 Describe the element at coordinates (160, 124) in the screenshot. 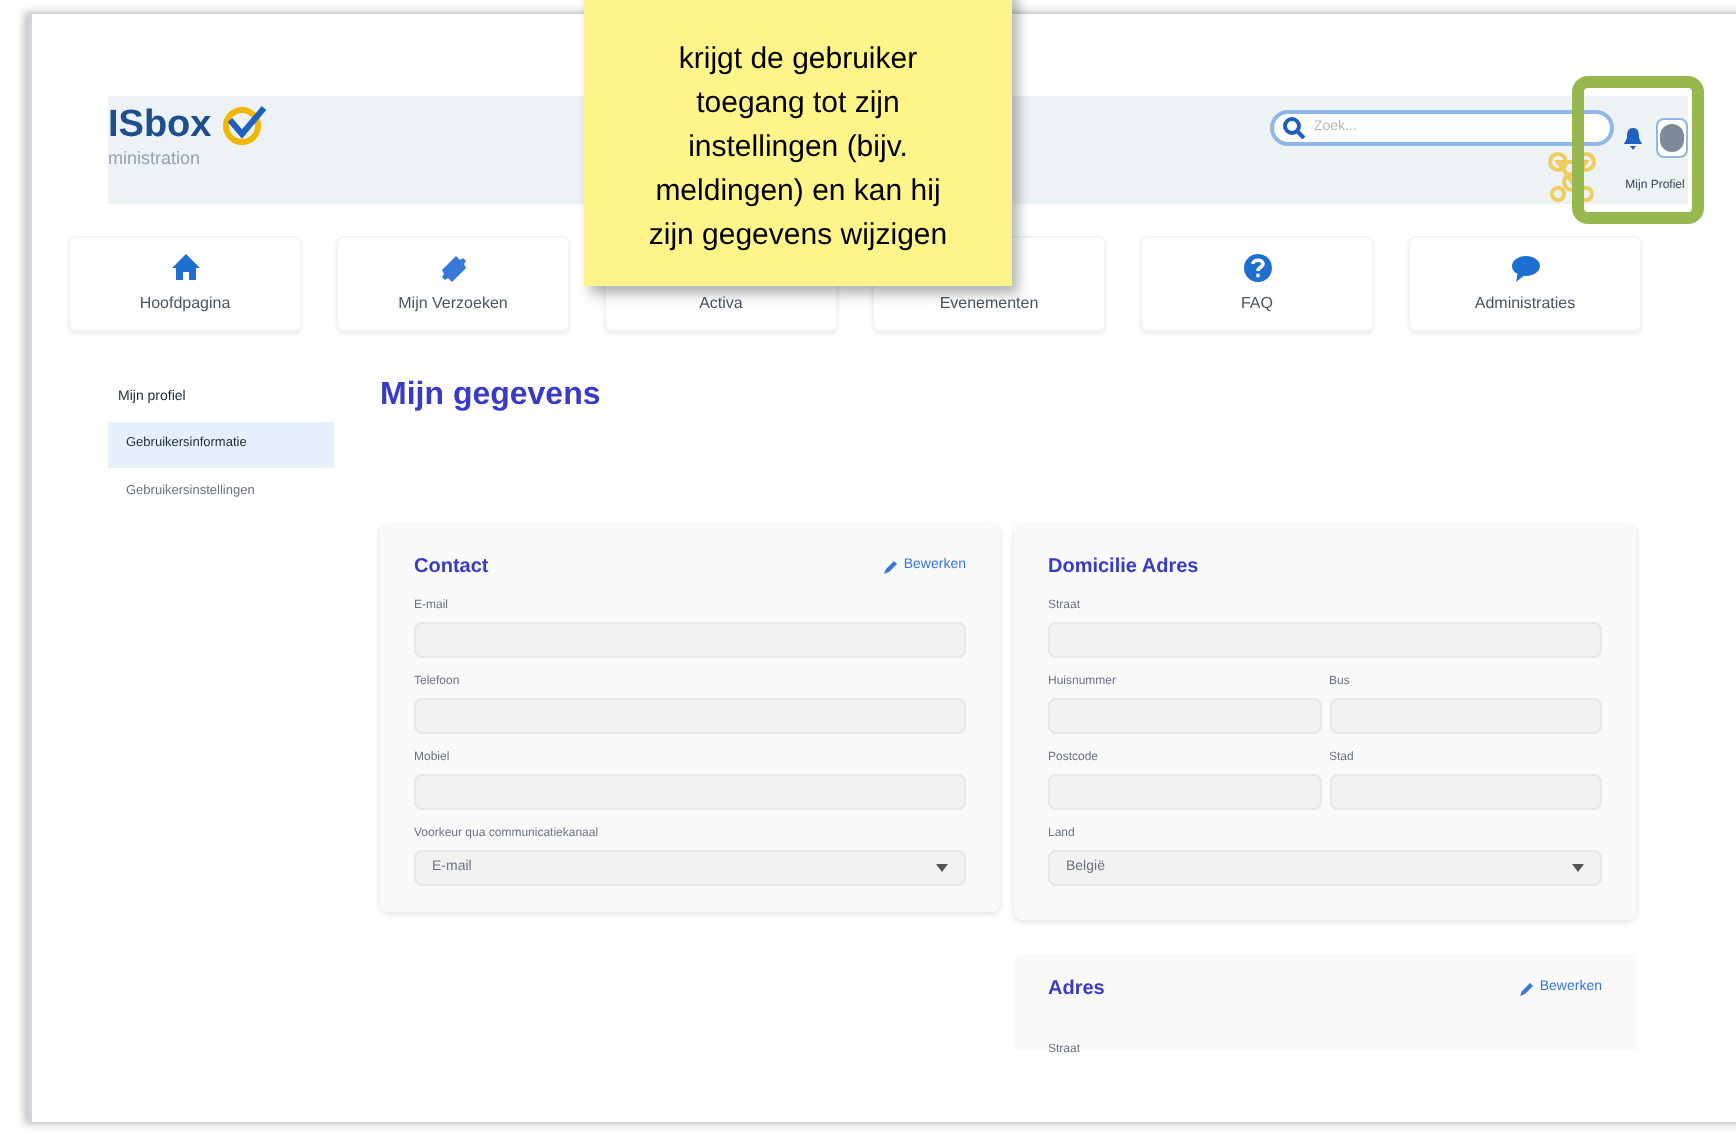

I see `logo-text: ISbox` at that location.